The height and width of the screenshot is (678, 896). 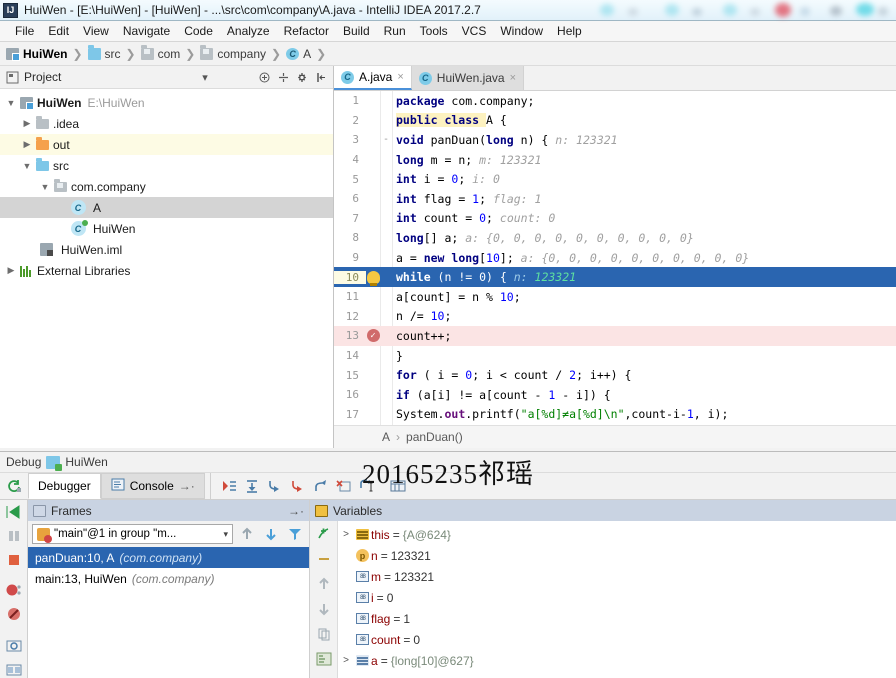 What do you see at coordinates (474, 31) in the screenshot?
I see `menu-item-vcs: VCS` at bounding box center [474, 31].